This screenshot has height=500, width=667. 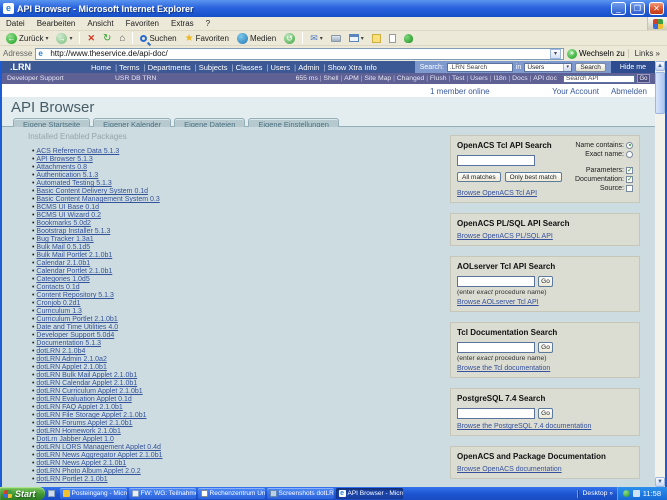 What do you see at coordinates (68, 215) in the screenshot?
I see `package-link: BCMS UI Wizard 0.2` at bounding box center [68, 215].